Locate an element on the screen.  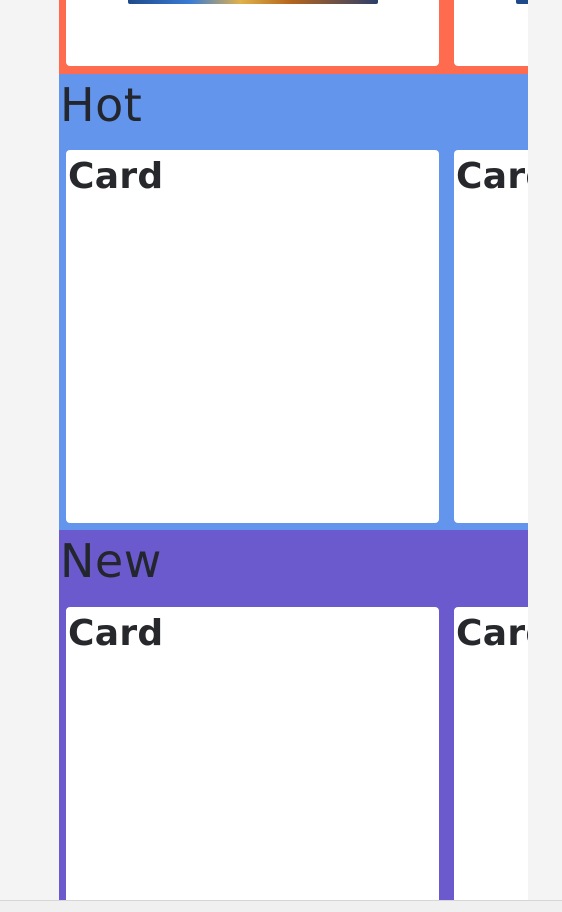
section-top is located at coordinates (293, 37).